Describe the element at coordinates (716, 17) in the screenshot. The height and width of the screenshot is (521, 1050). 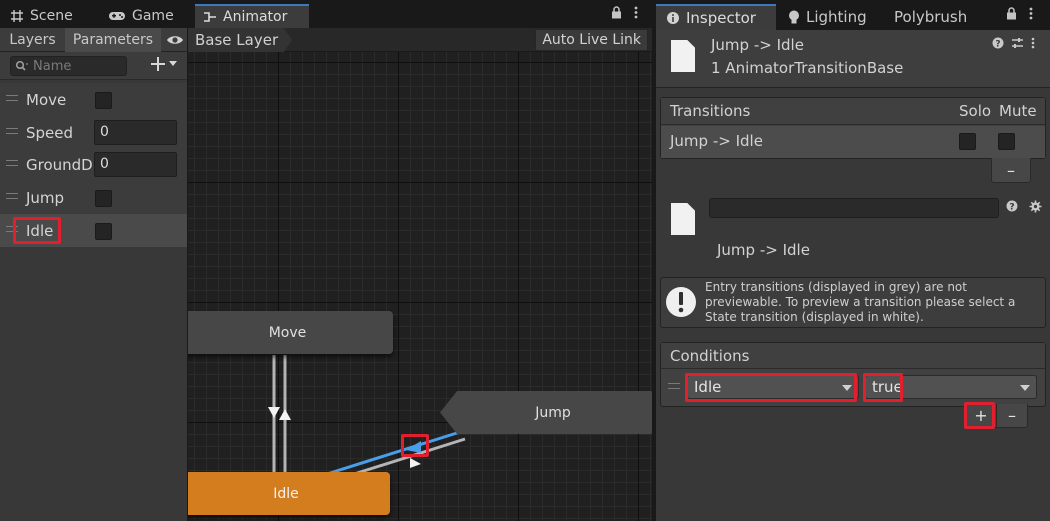
I see `tab-inspector: Inspector` at that location.